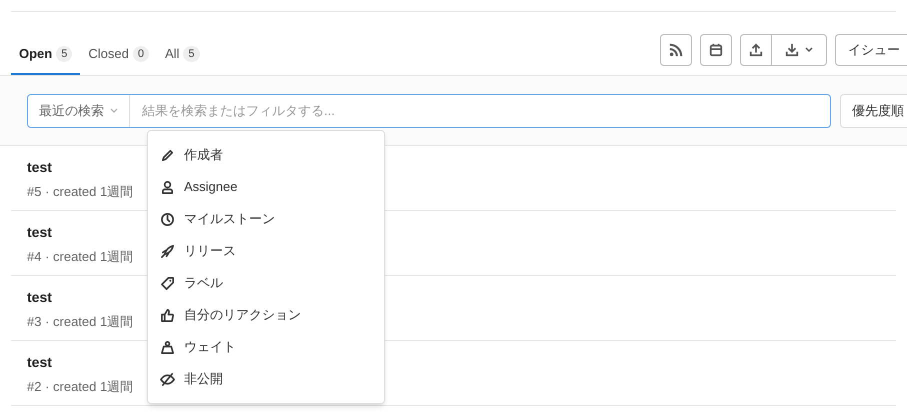 The width and height of the screenshot is (907, 412). Describe the element at coordinates (792, 49) in the screenshot. I see `download-icon` at that location.